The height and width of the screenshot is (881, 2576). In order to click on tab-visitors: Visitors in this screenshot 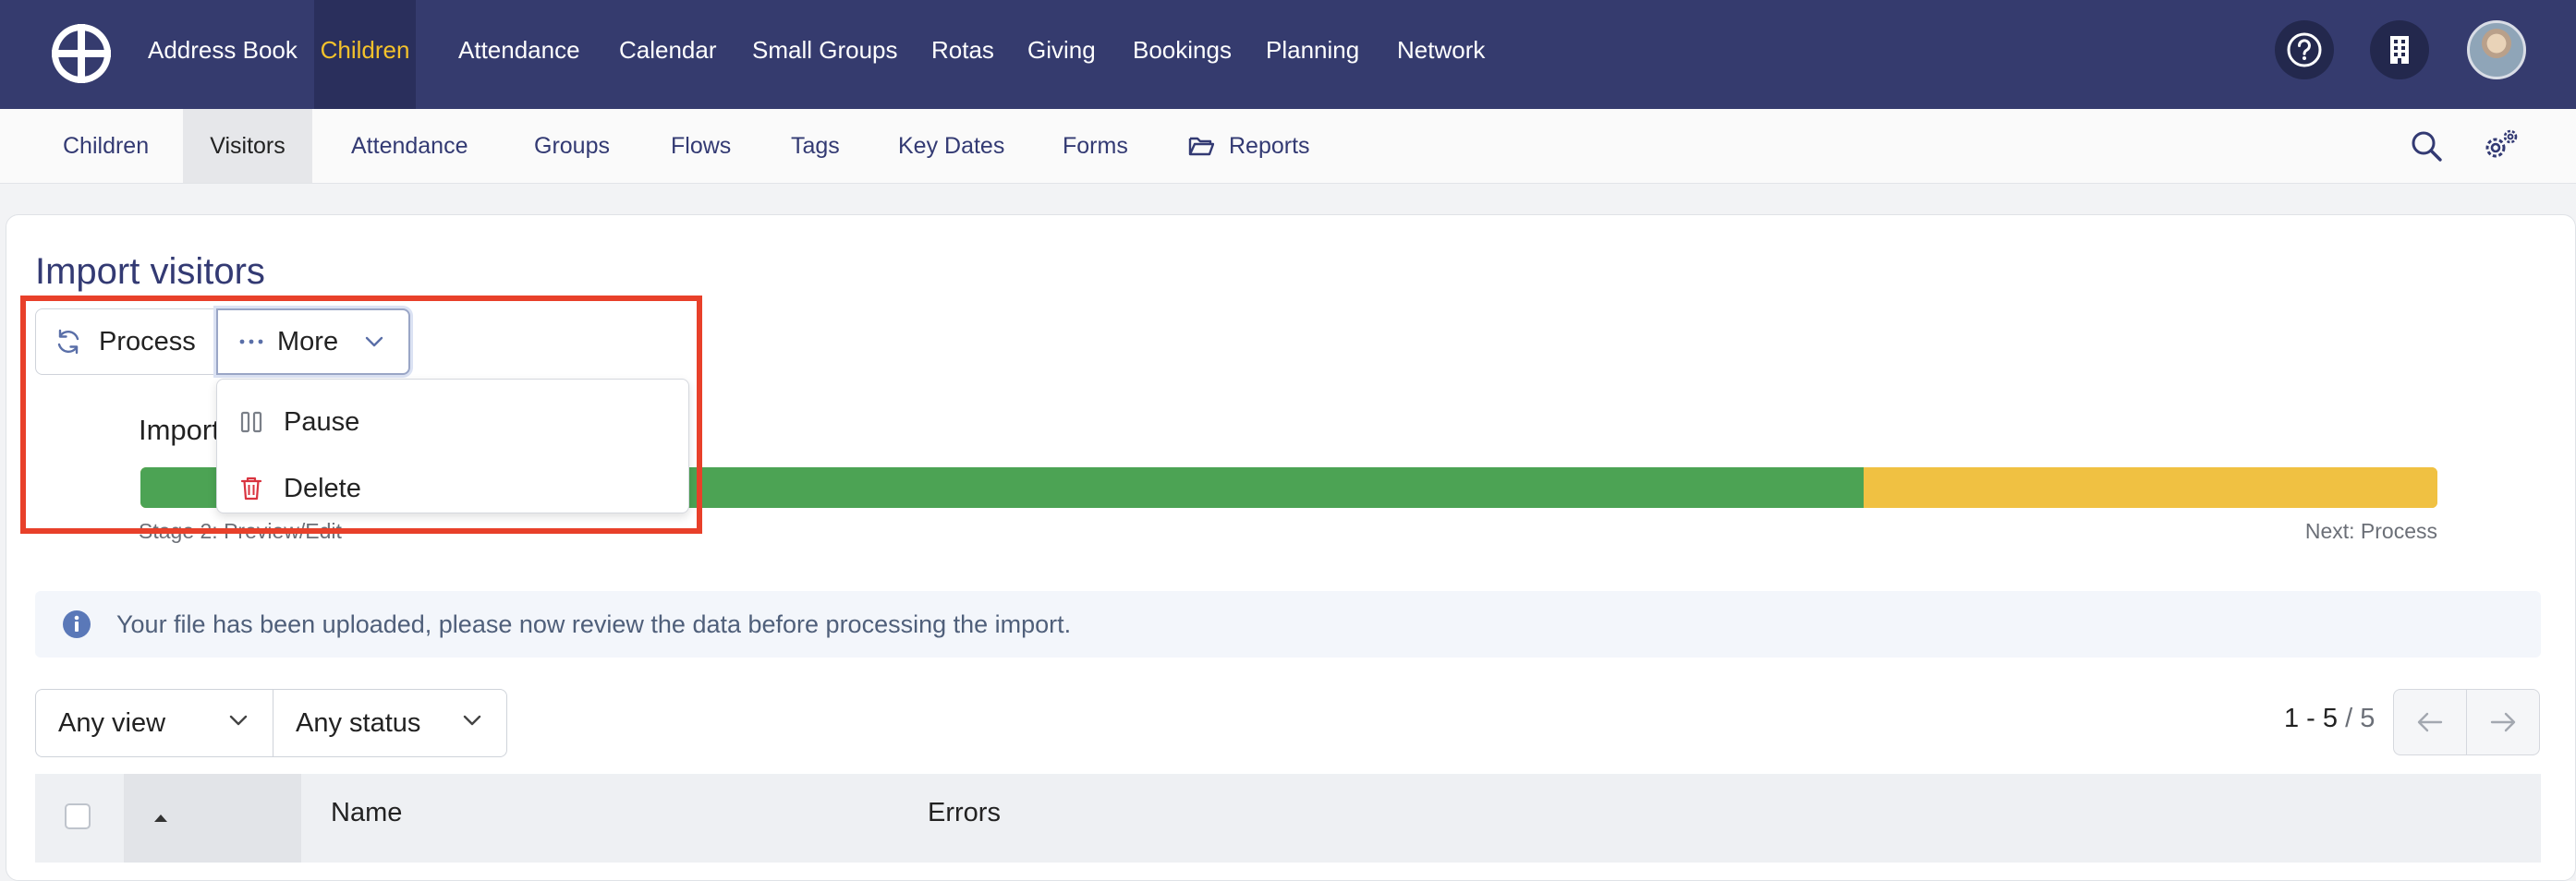, I will do `click(247, 146)`.